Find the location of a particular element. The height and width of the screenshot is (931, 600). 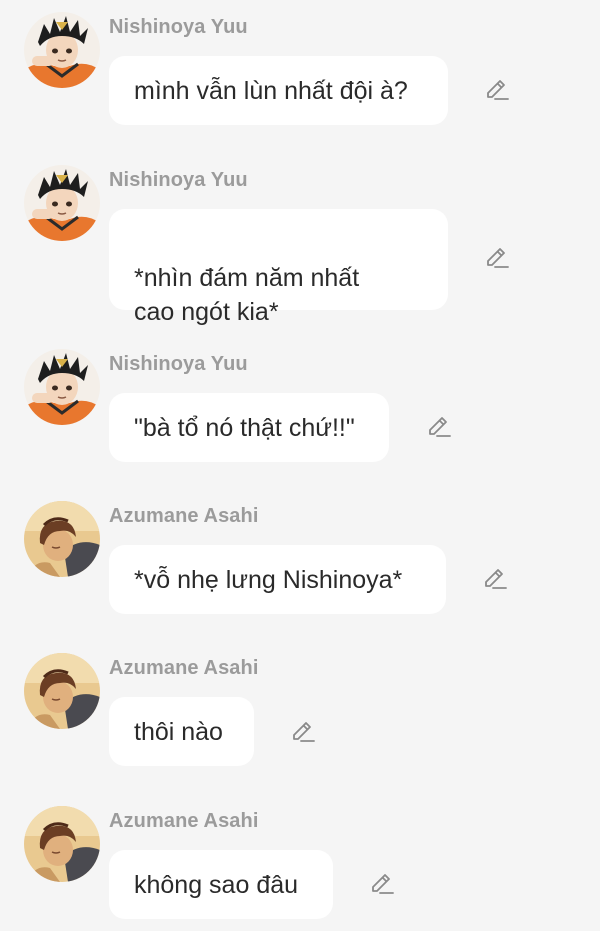

message-bubble: *vỗ nhẹ lưng Nishinoya* is located at coordinates (277, 579).